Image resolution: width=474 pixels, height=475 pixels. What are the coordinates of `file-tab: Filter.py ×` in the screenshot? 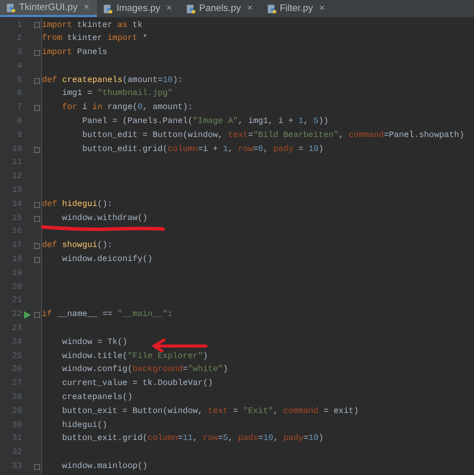 It's located at (296, 8).